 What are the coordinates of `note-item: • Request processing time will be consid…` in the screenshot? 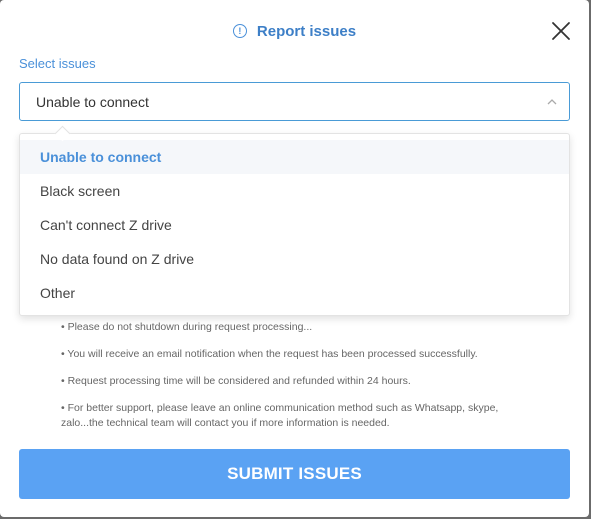 It's located at (236, 381).